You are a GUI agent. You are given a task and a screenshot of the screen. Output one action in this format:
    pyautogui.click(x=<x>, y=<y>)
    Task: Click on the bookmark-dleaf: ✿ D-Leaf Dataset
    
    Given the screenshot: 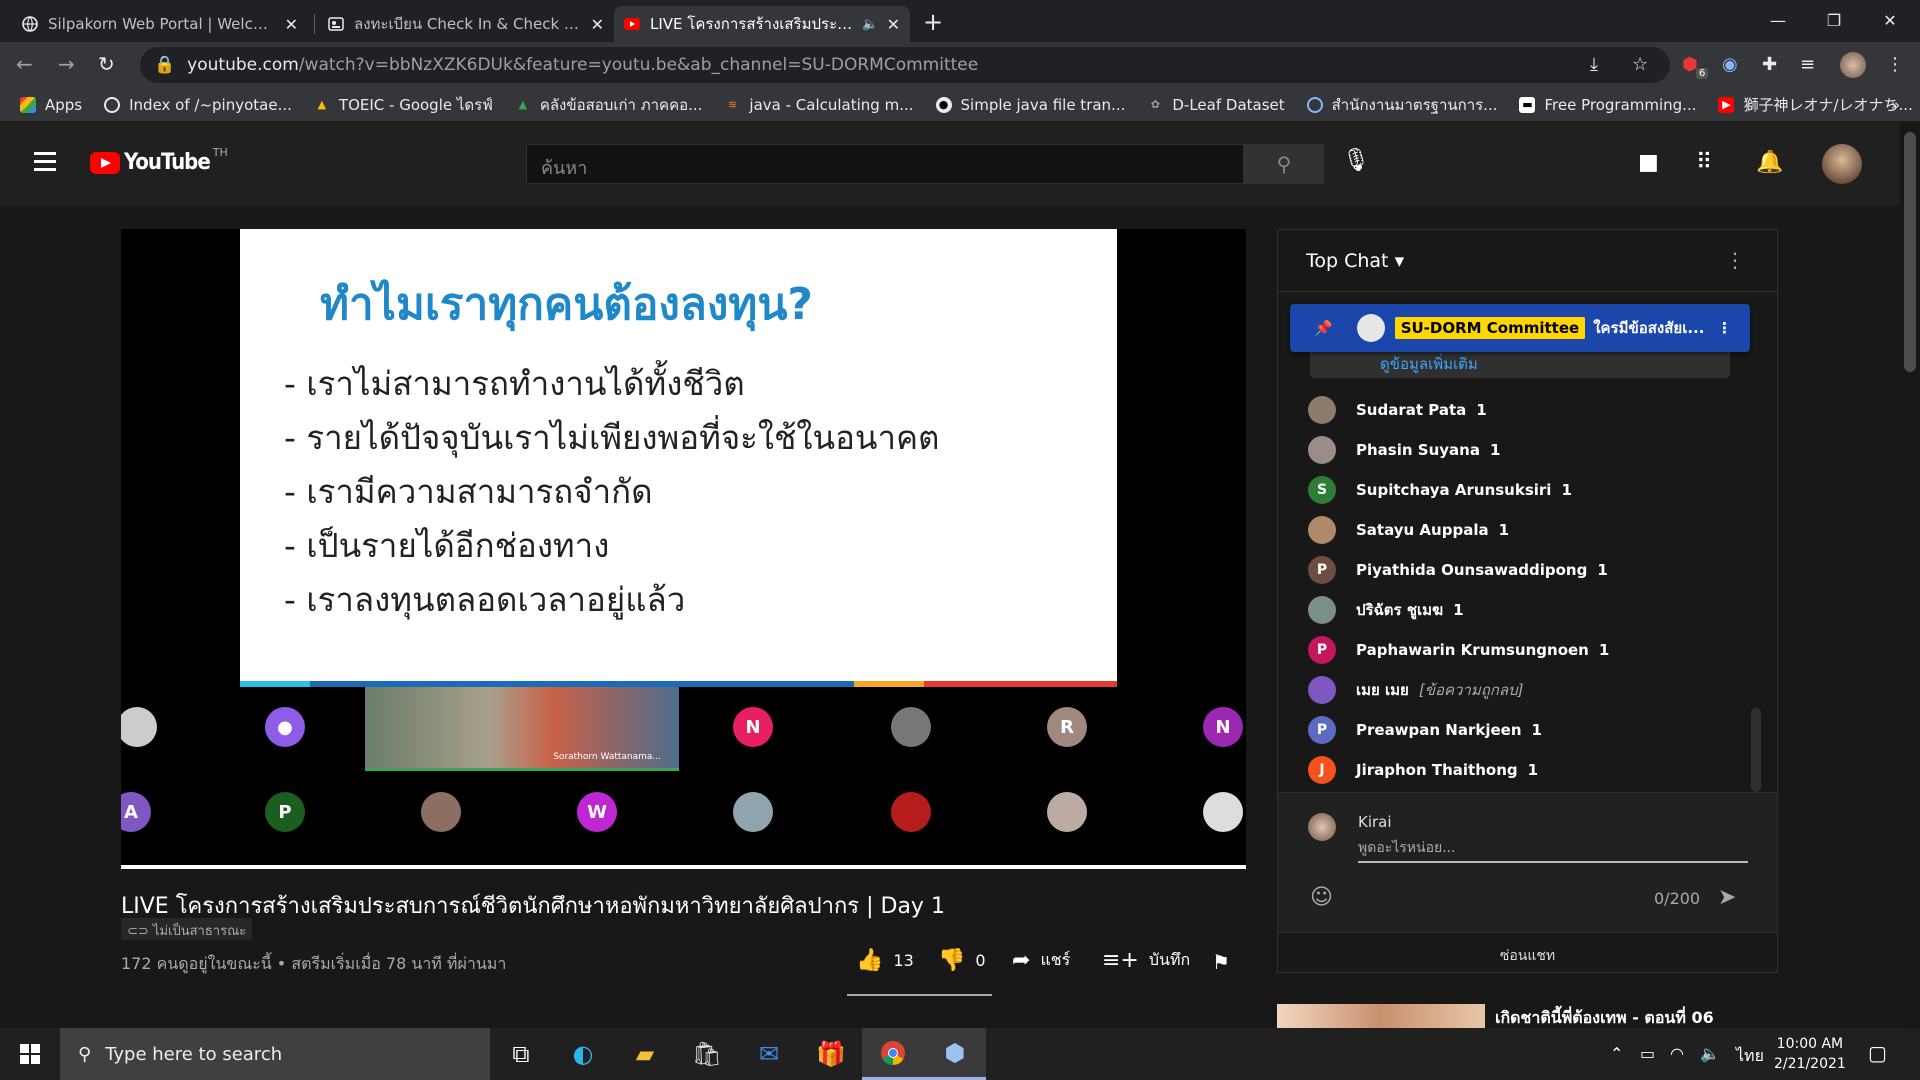 What is the action you would take?
    pyautogui.click(x=1216, y=105)
    